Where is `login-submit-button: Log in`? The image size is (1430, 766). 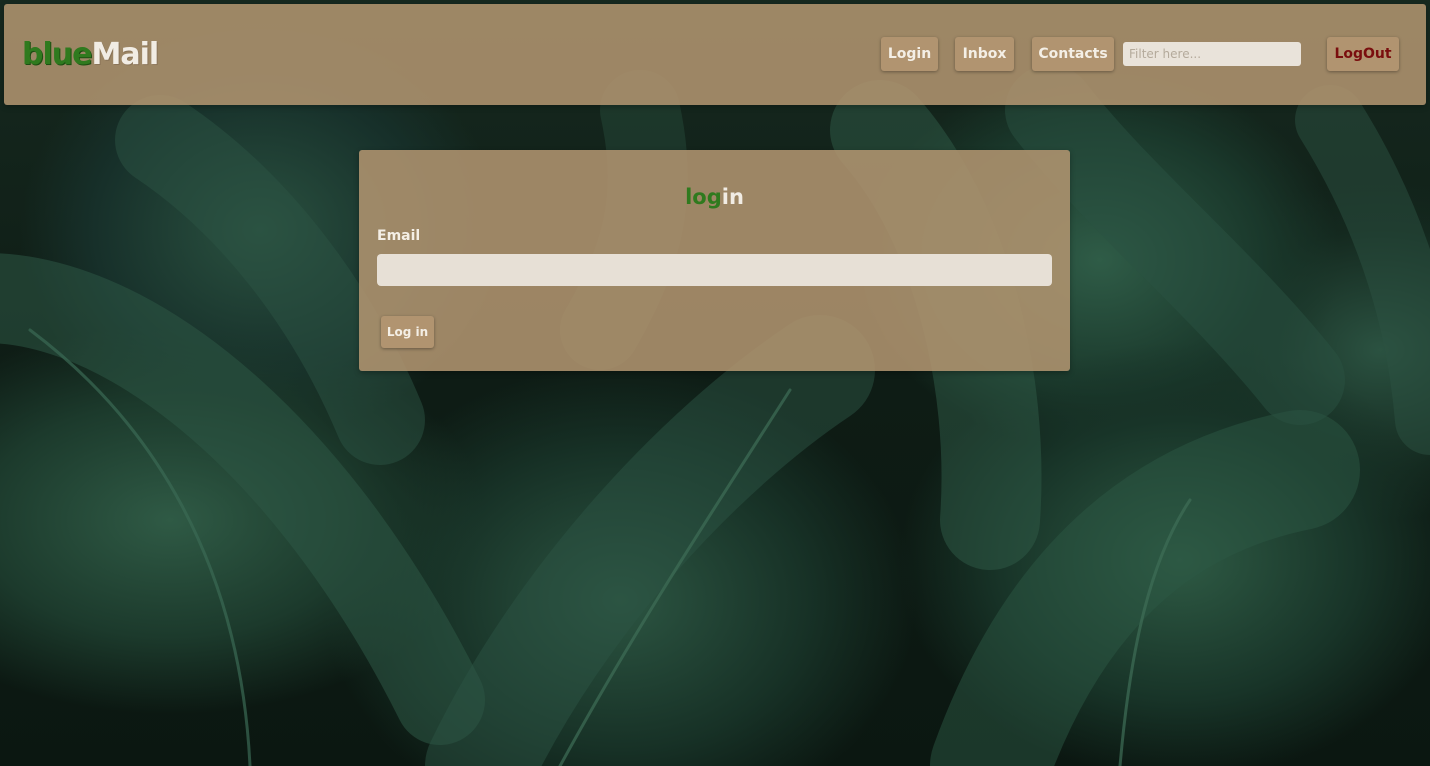
login-submit-button: Log in is located at coordinates (407, 332).